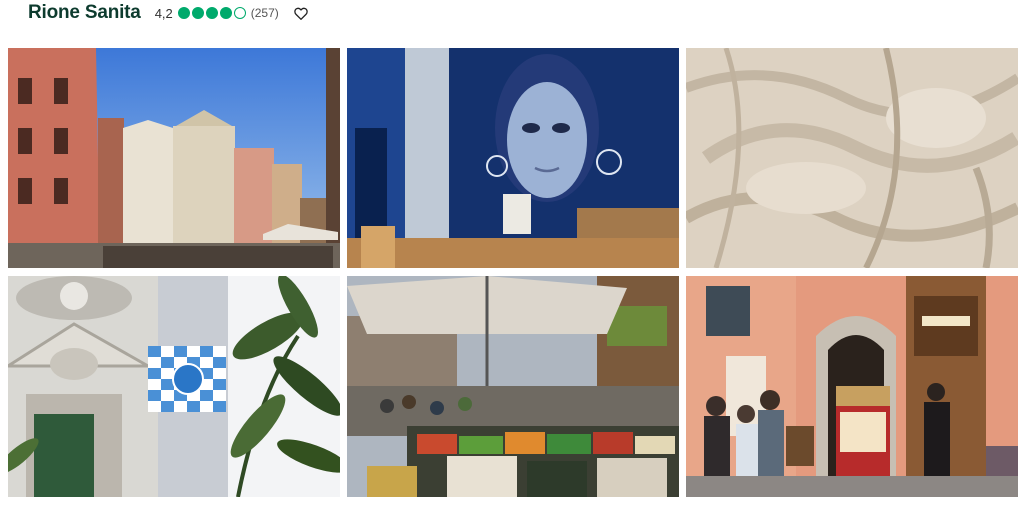 Image resolution: width=1024 pixels, height=505 pixels. What do you see at coordinates (239, 13) in the screenshot?
I see `rating-bubble-empty` at bounding box center [239, 13].